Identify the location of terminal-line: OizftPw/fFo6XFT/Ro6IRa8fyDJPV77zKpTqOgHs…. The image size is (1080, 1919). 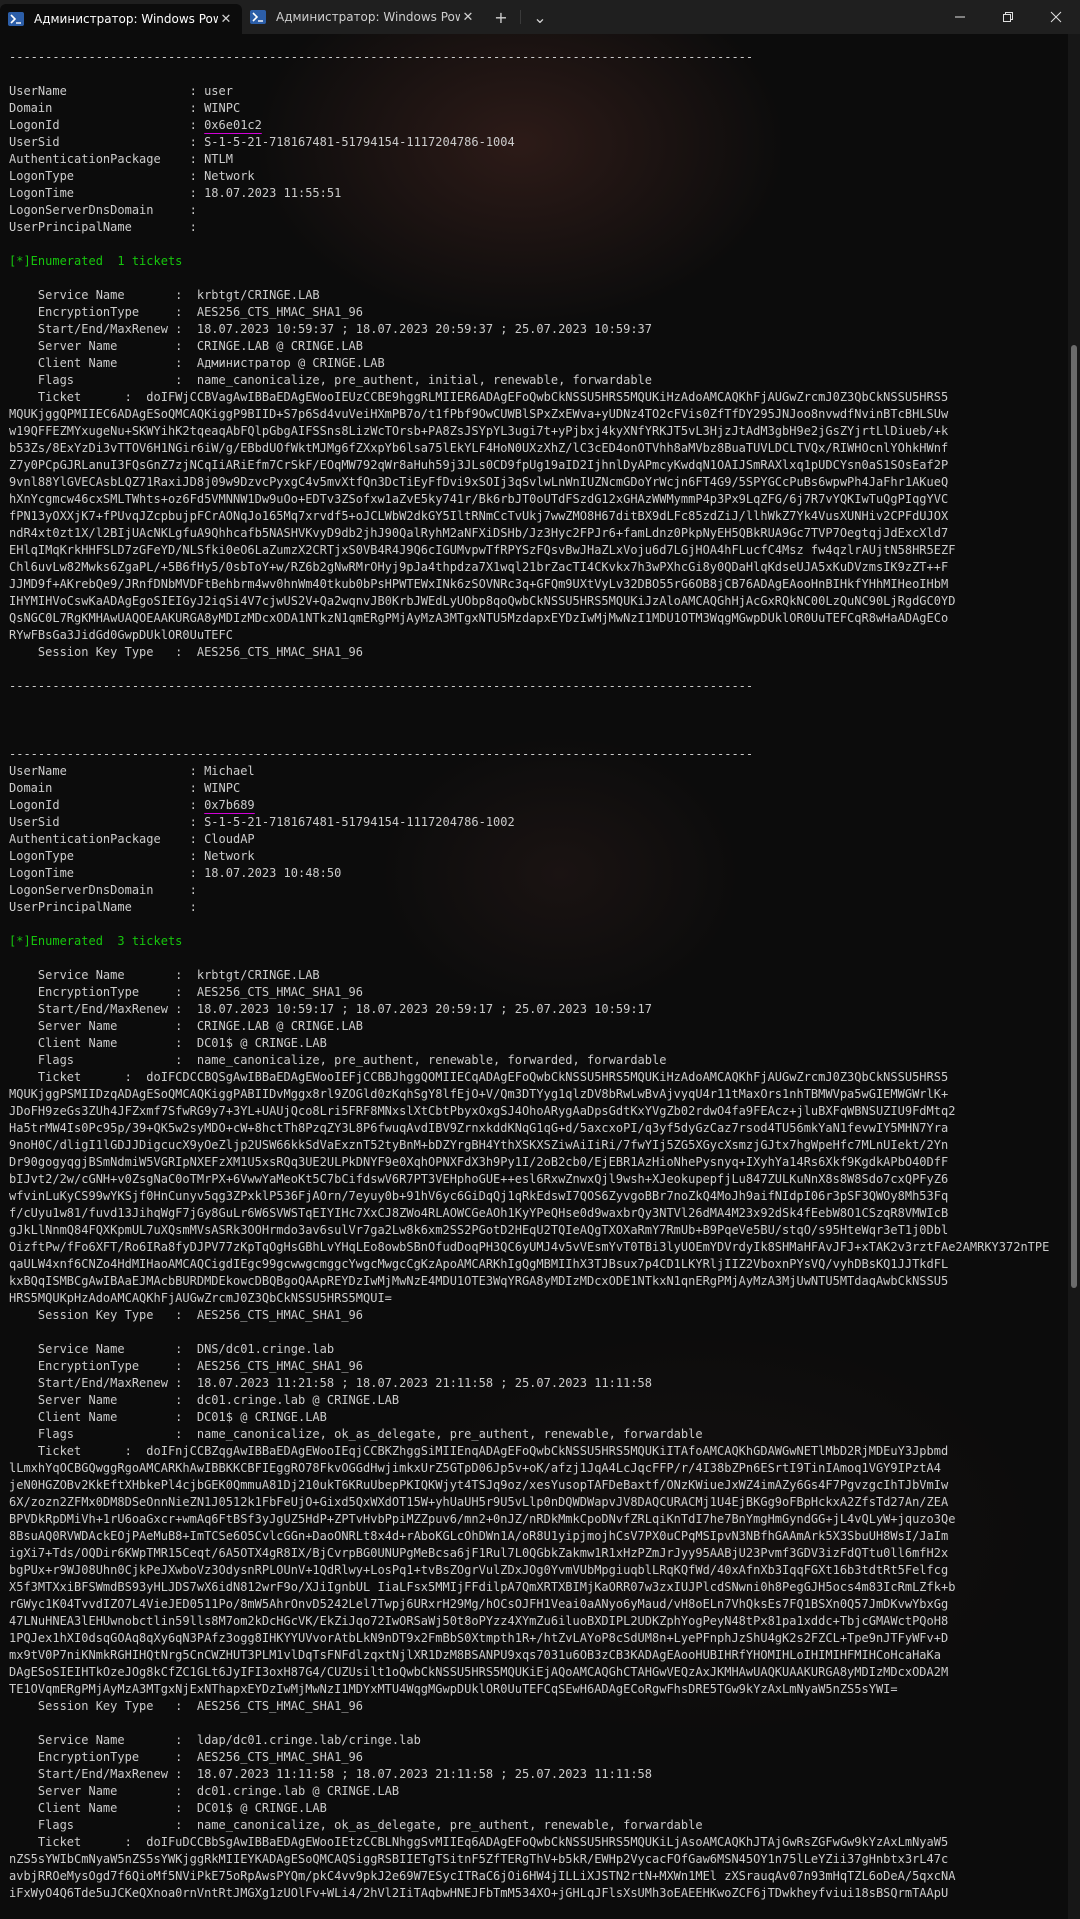
(529, 1247).